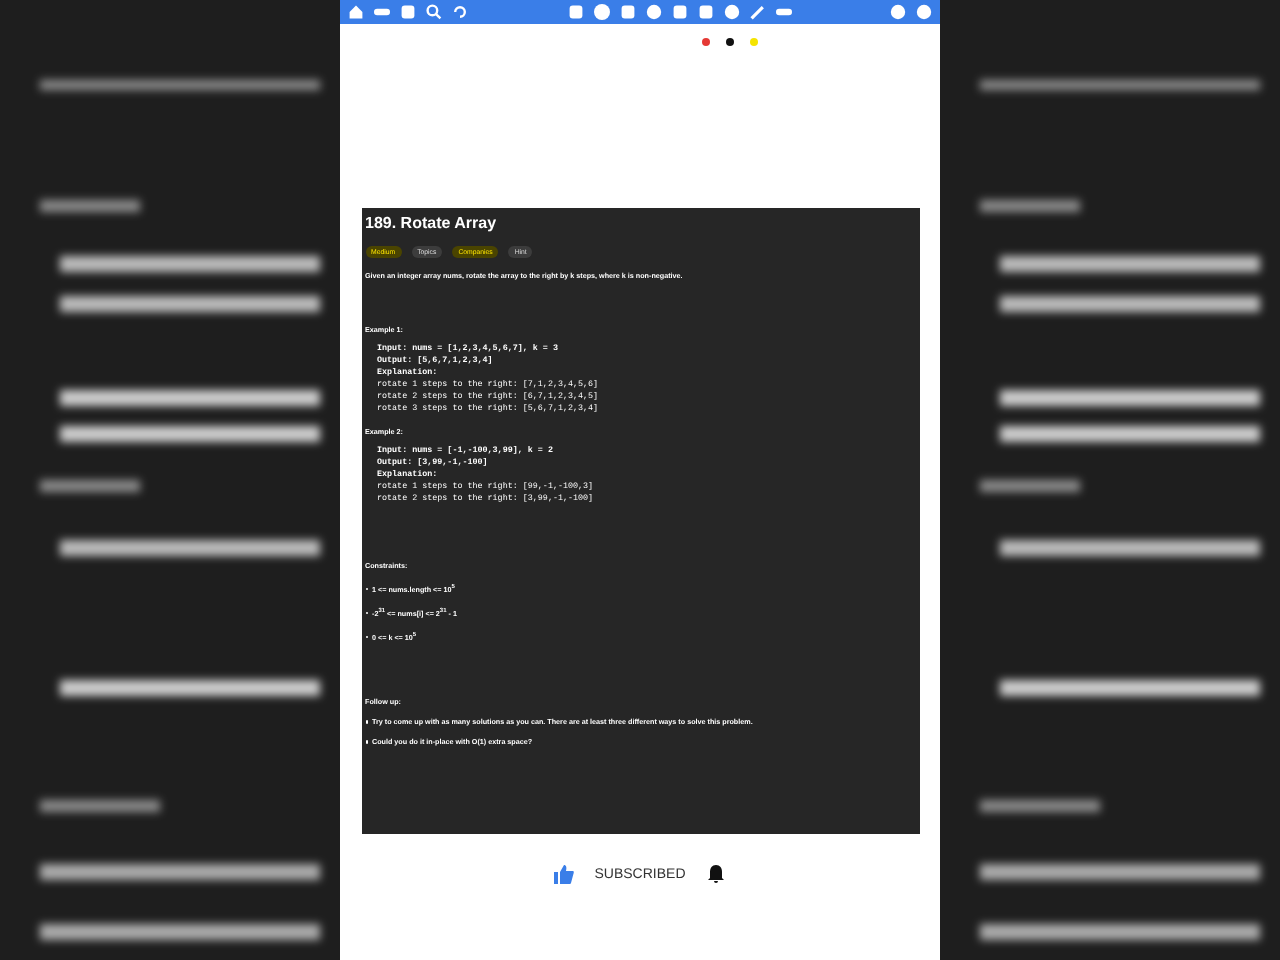 The image size is (1280, 960). Describe the element at coordinates (460, 12) in the screenshot. I see `undo-icon` at that location.